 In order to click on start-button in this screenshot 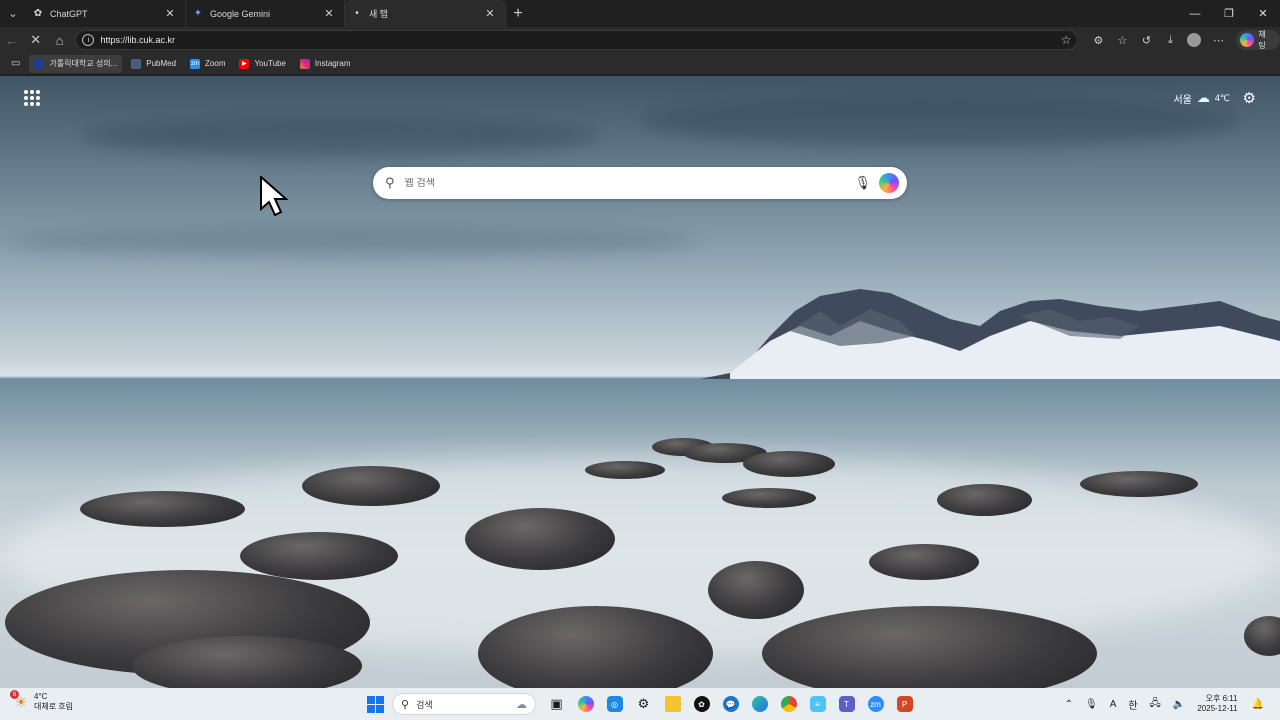, I will do `click(375, 704)`.